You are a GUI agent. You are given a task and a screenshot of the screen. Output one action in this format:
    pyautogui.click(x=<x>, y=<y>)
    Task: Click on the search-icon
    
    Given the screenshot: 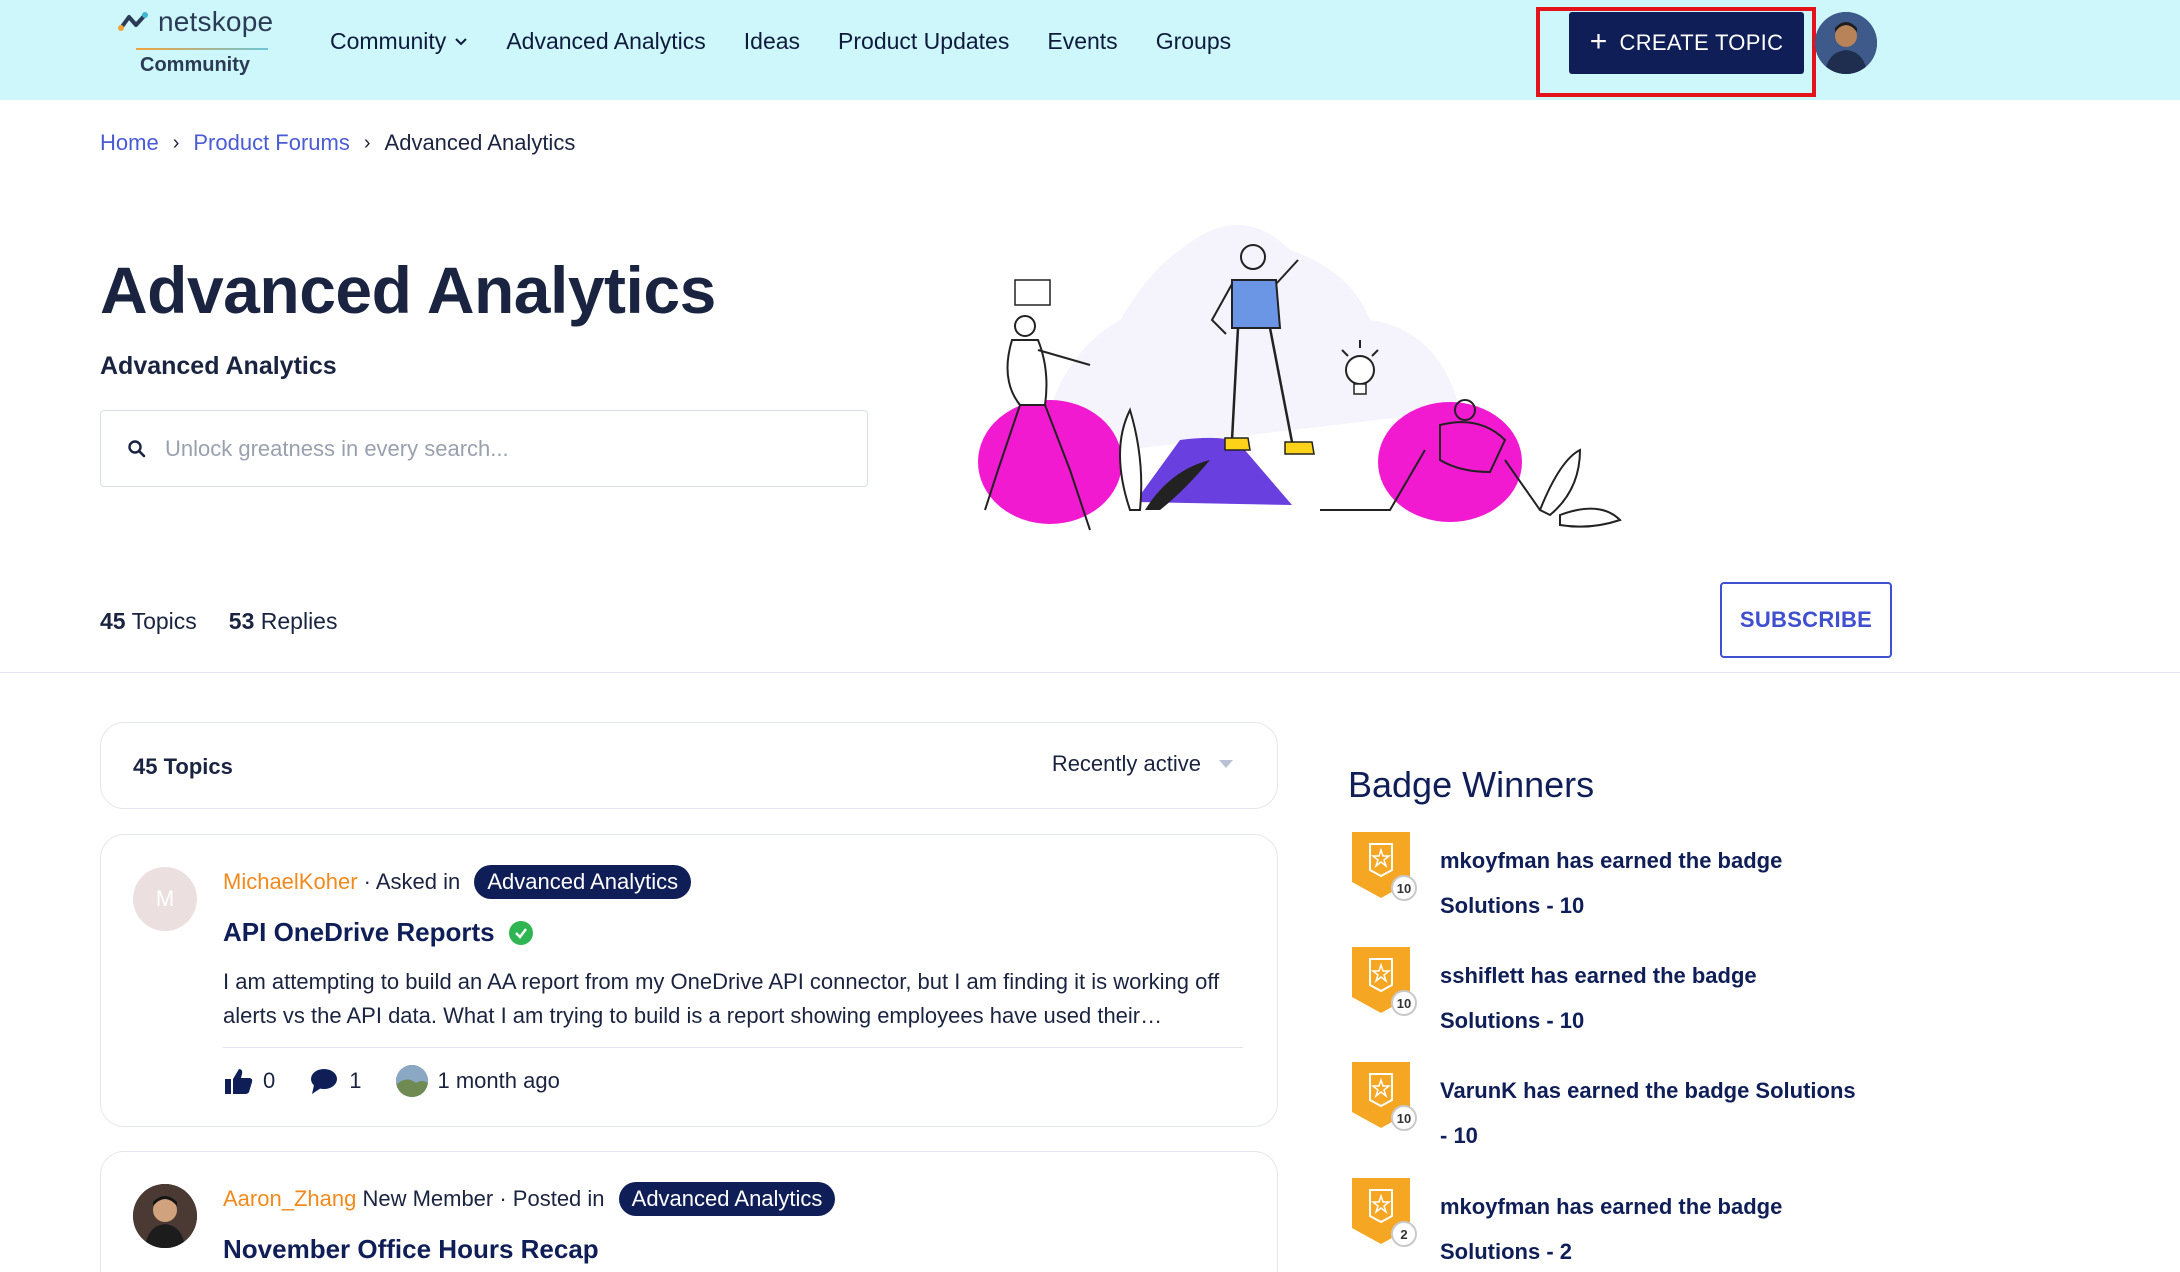 What is the action you would take?
    pyautogui.click(x=137, y=448)
    